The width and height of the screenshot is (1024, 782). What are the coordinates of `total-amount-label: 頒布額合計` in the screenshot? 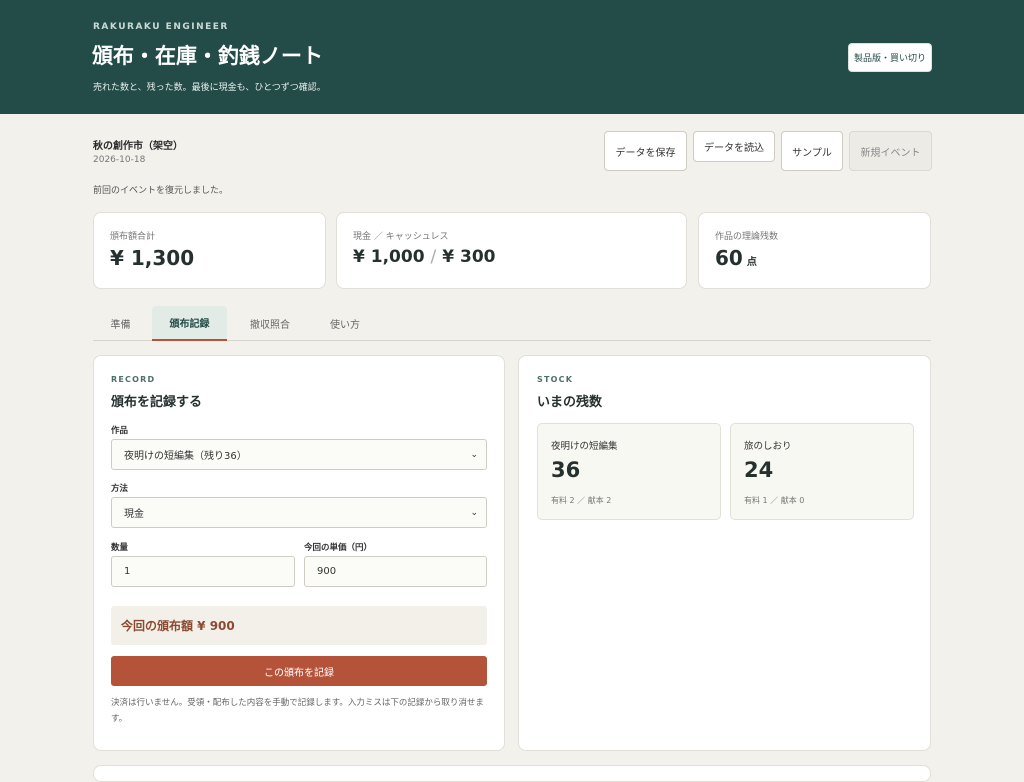 It's located at (133, 237).